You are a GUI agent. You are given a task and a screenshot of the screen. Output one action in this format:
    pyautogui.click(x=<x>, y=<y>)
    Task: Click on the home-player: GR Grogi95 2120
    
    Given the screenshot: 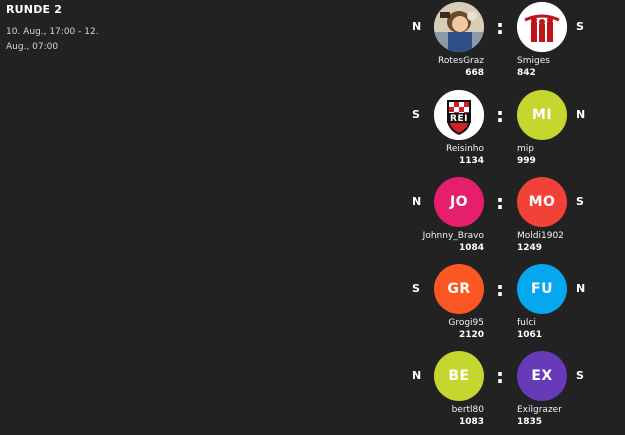 What is the action you would take?
    pyautogui.click(x=459, y=305)
    